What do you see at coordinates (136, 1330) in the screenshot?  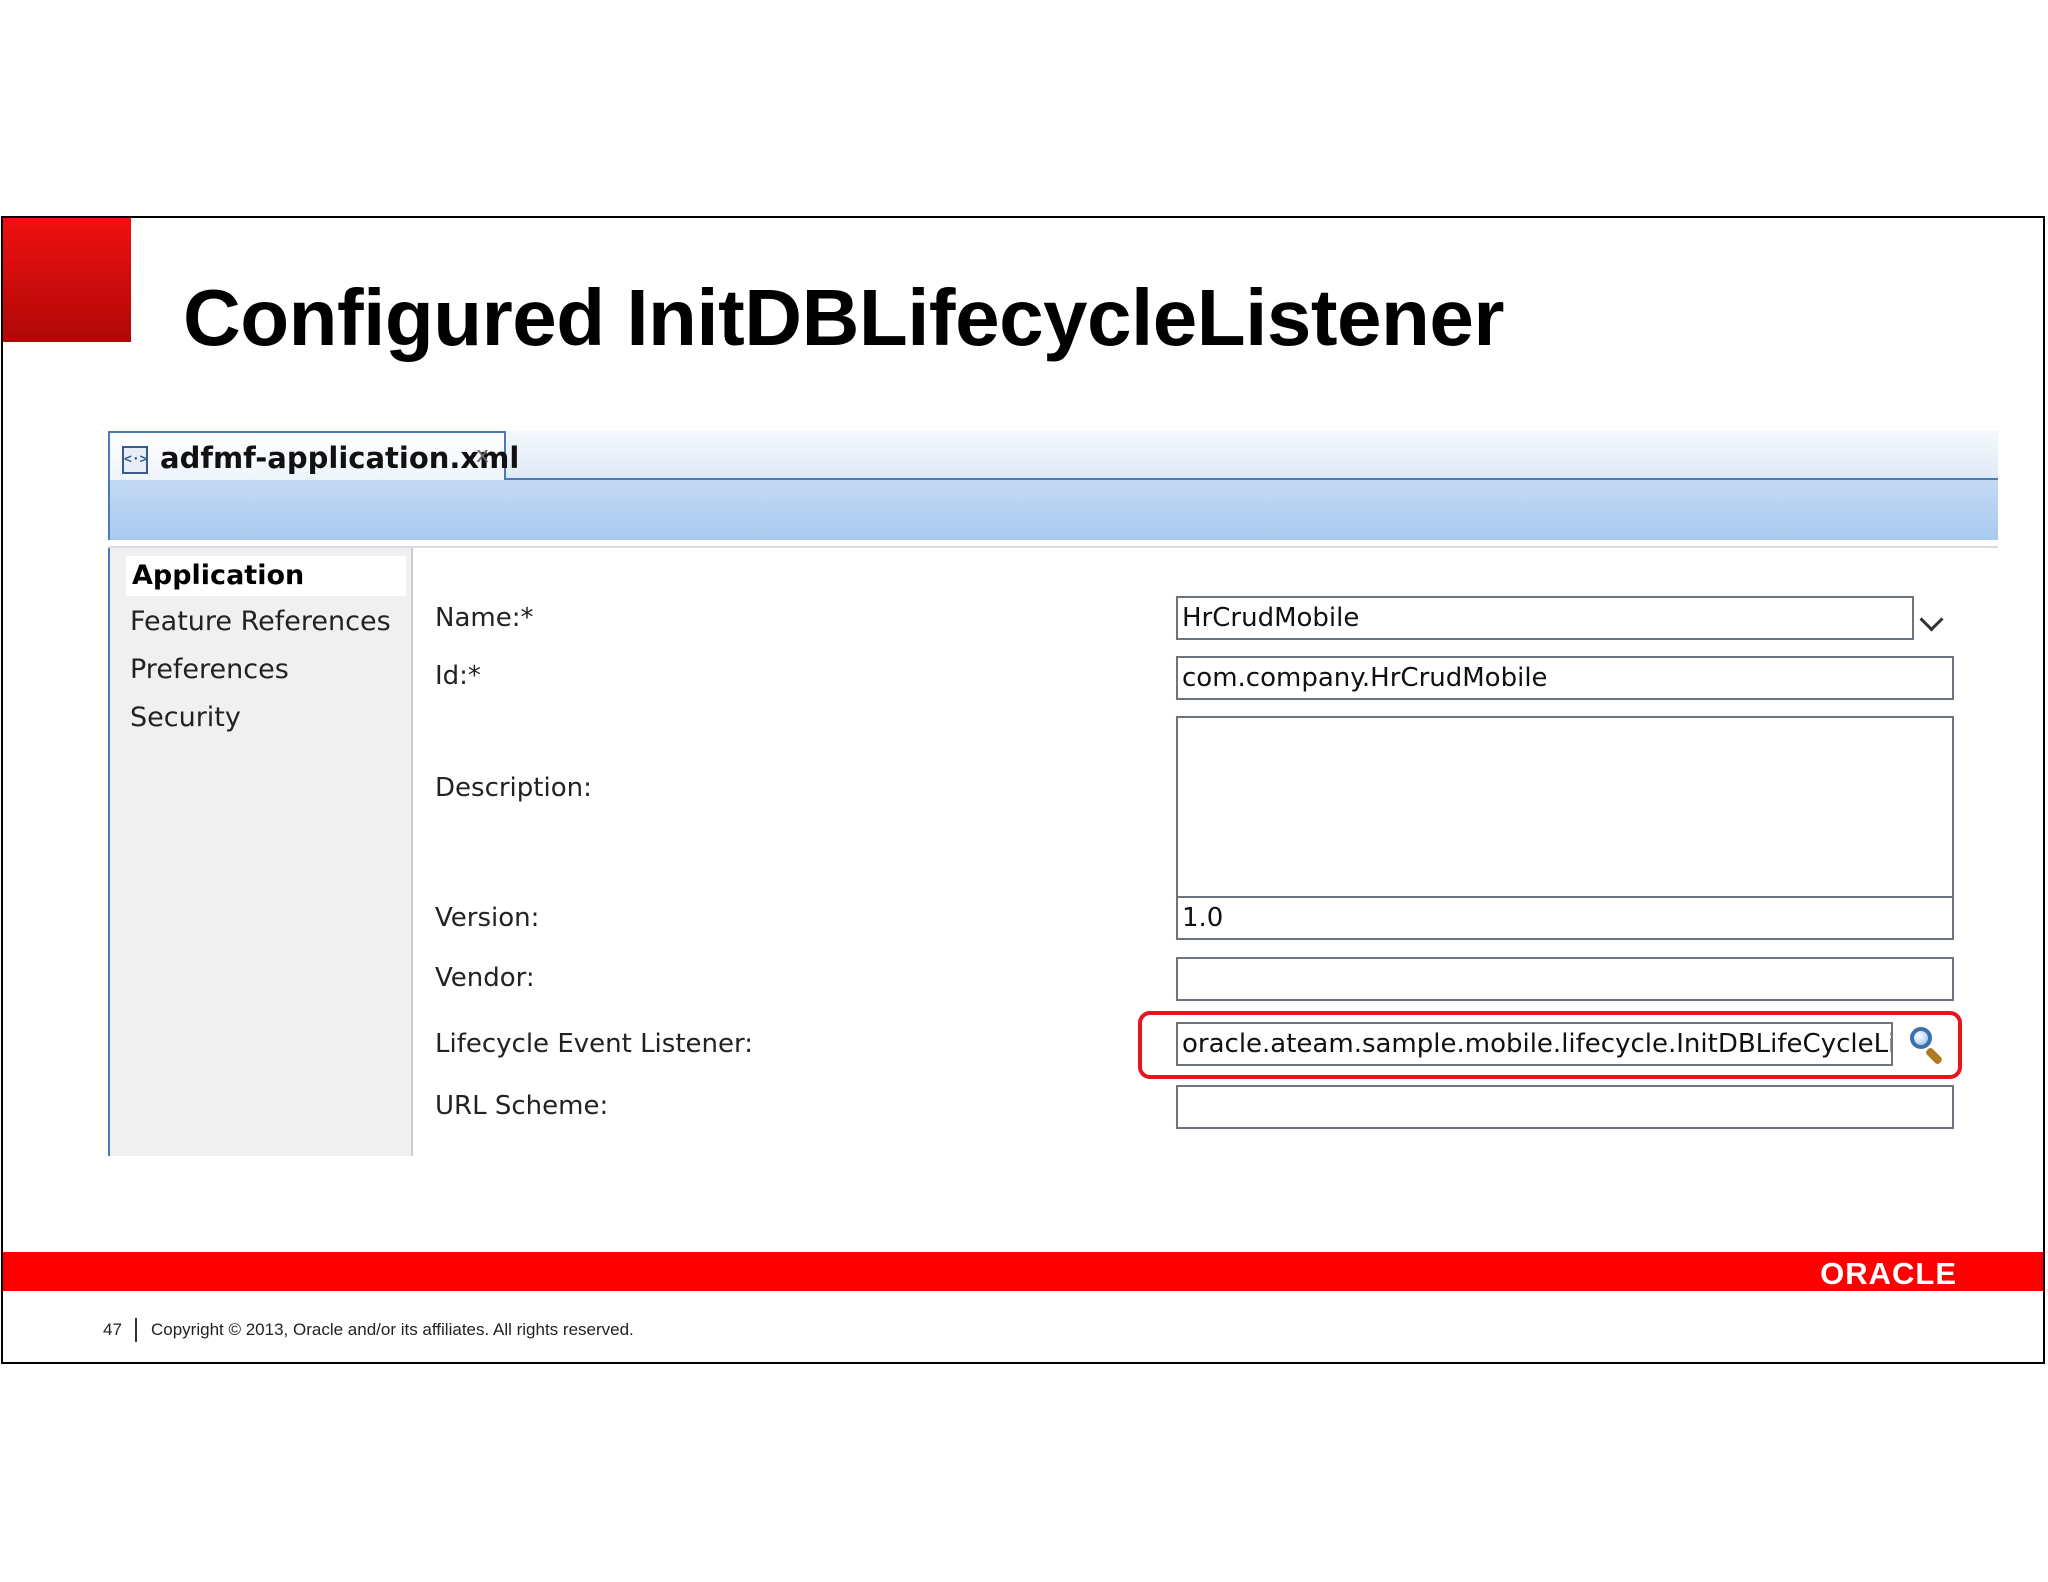 I see `footer-separator` at bounding box center [136, 1330].